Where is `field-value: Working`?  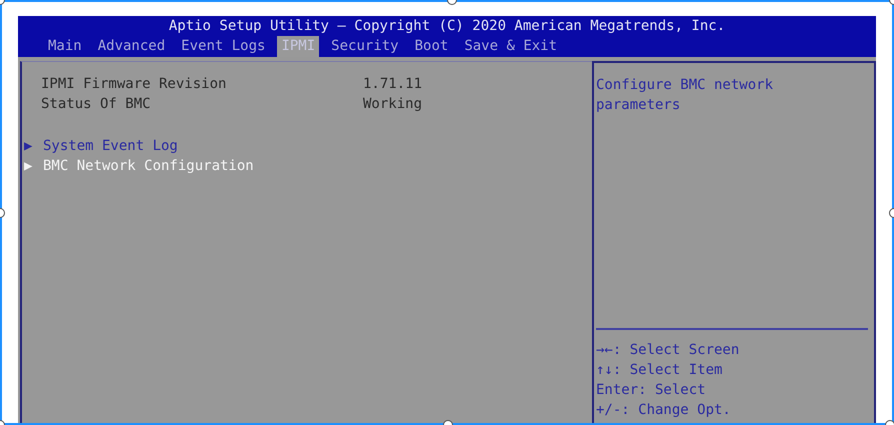
field-value: Working is located at coordinates (392, 104).